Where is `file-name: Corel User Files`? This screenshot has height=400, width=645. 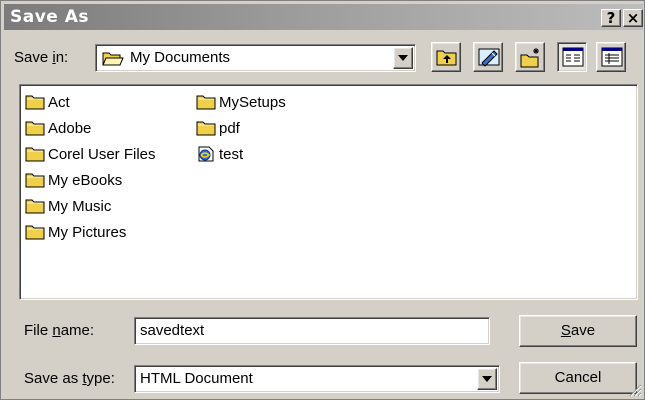
file-name: Corel User Files is located at coordinates (102, 154).